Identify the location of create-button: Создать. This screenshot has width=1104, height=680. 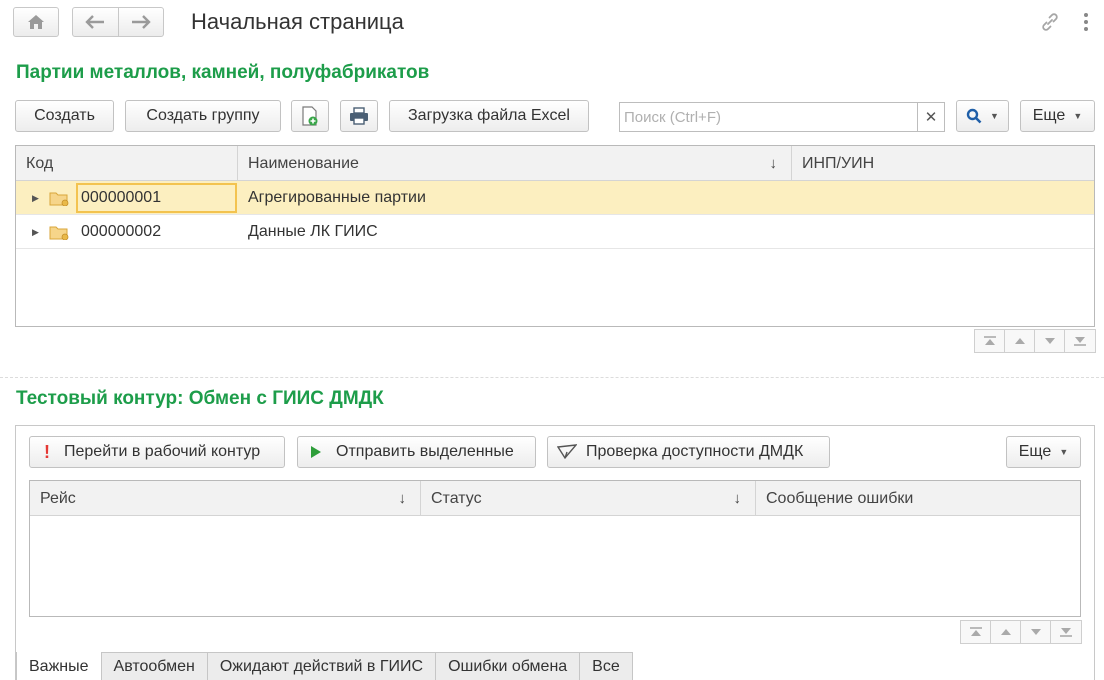
(64, 116).